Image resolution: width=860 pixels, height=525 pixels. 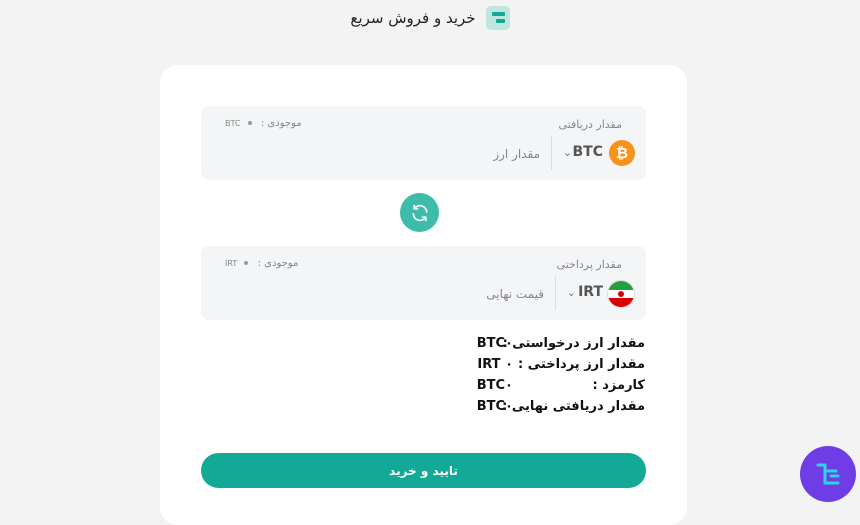 I want to click on pay-box: مقدار پرداختی موجودی : IRT IRT ⌄, so click(x=423, y=283).